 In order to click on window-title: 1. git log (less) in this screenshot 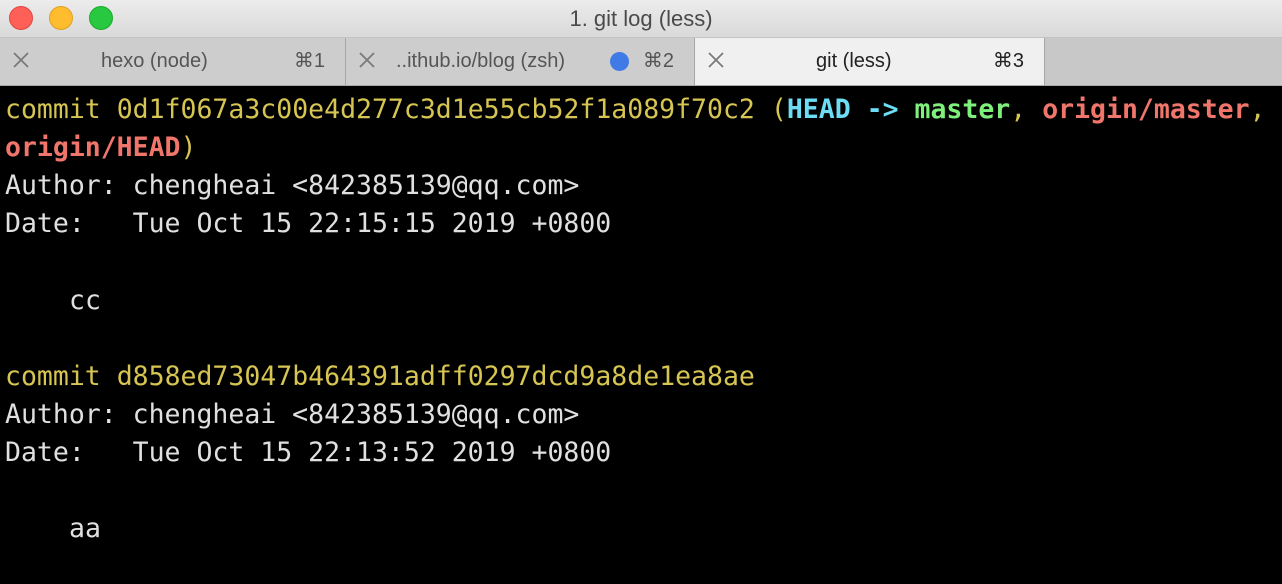, I will do `click(641, 18)`.